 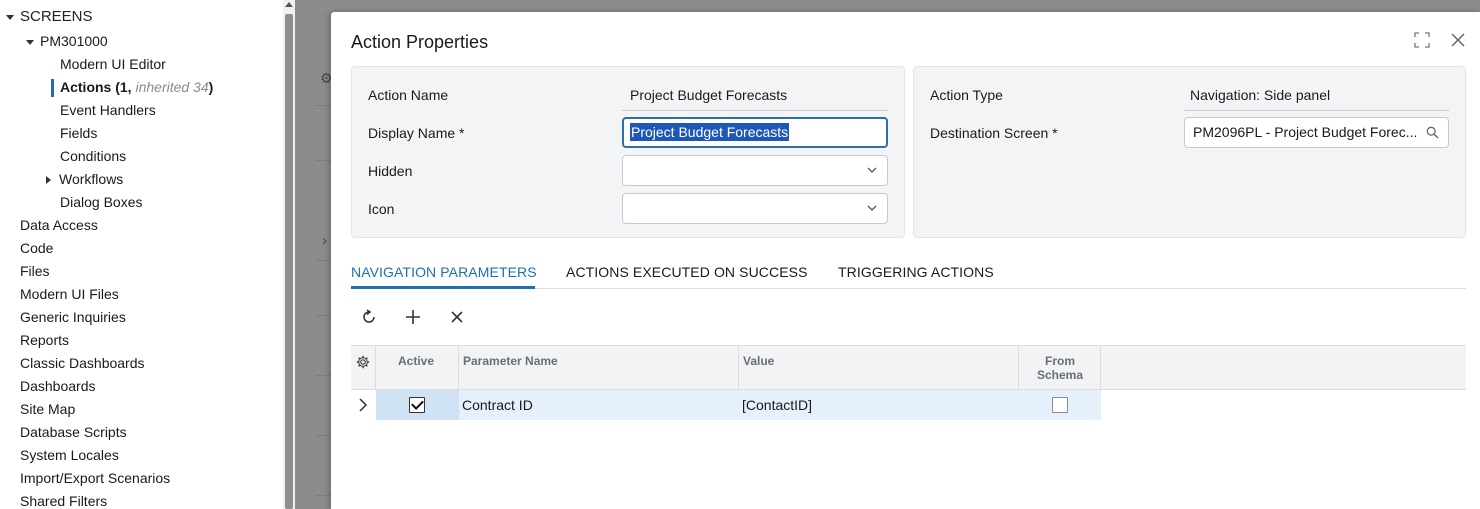 I want to click on tree-item-label: Workflows, so click(x=91, y=179).